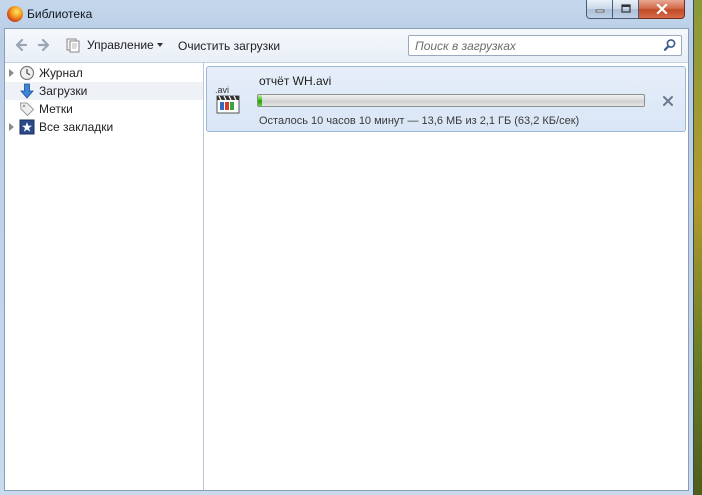 Image resolution: width=702 pixels, height=495 pixels. I want to click on close-icon, so click(661, 9).